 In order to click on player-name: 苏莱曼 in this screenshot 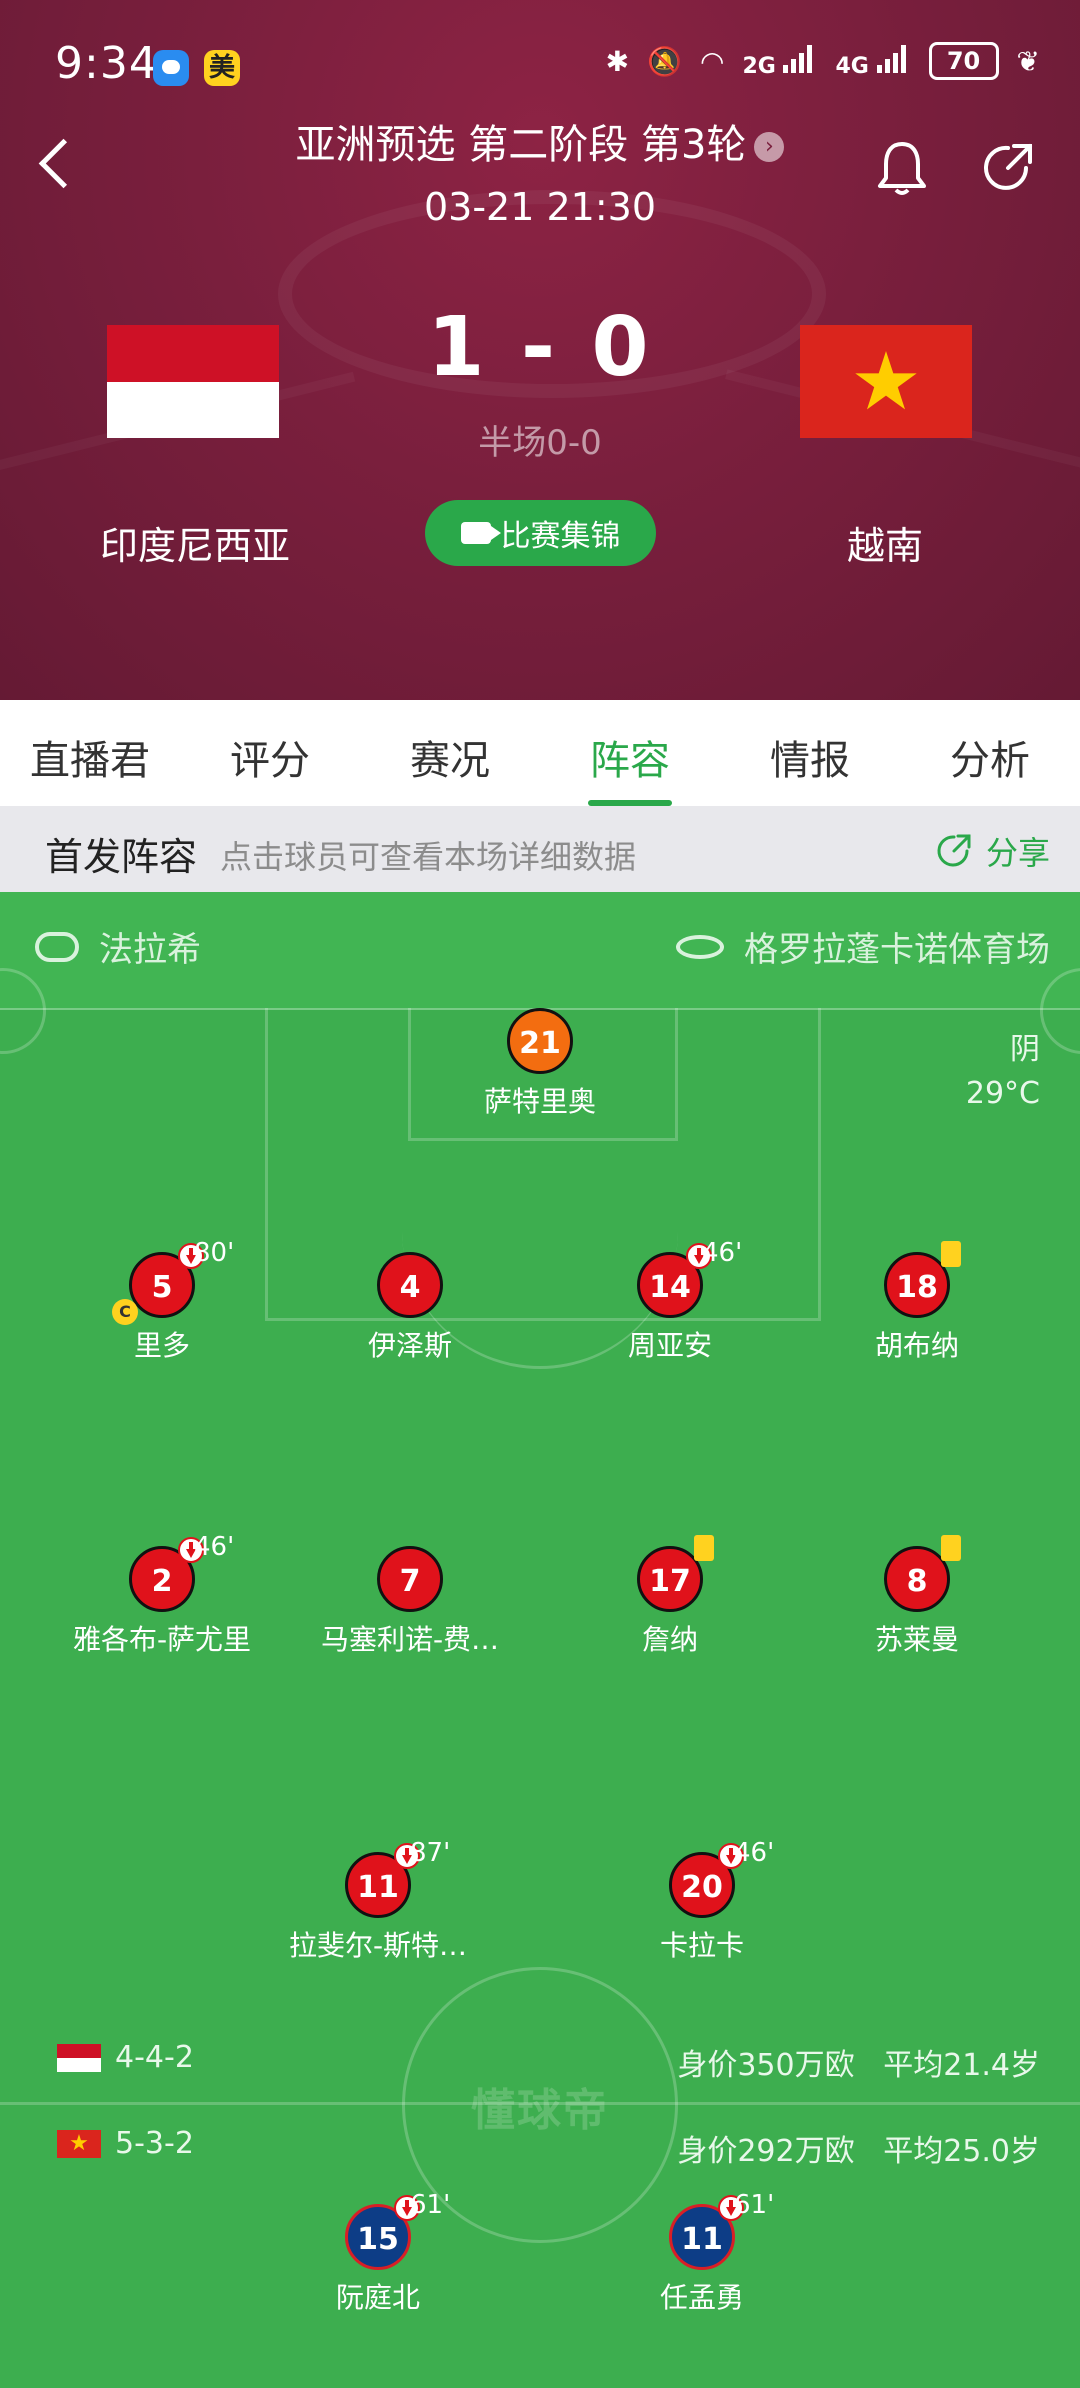, I will do `click(916, 1639)`.